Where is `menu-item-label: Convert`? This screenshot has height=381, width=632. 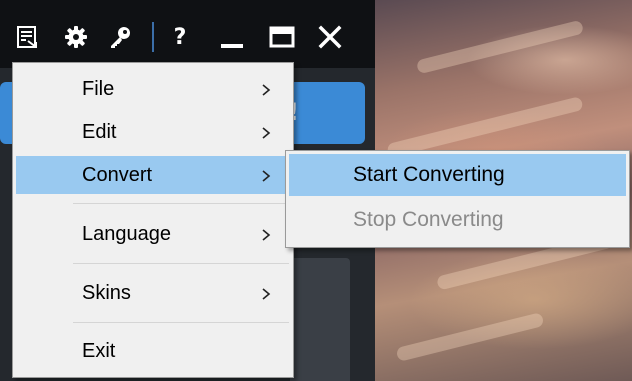 menu-item-label: Convert is located at coordinates (117, 174).